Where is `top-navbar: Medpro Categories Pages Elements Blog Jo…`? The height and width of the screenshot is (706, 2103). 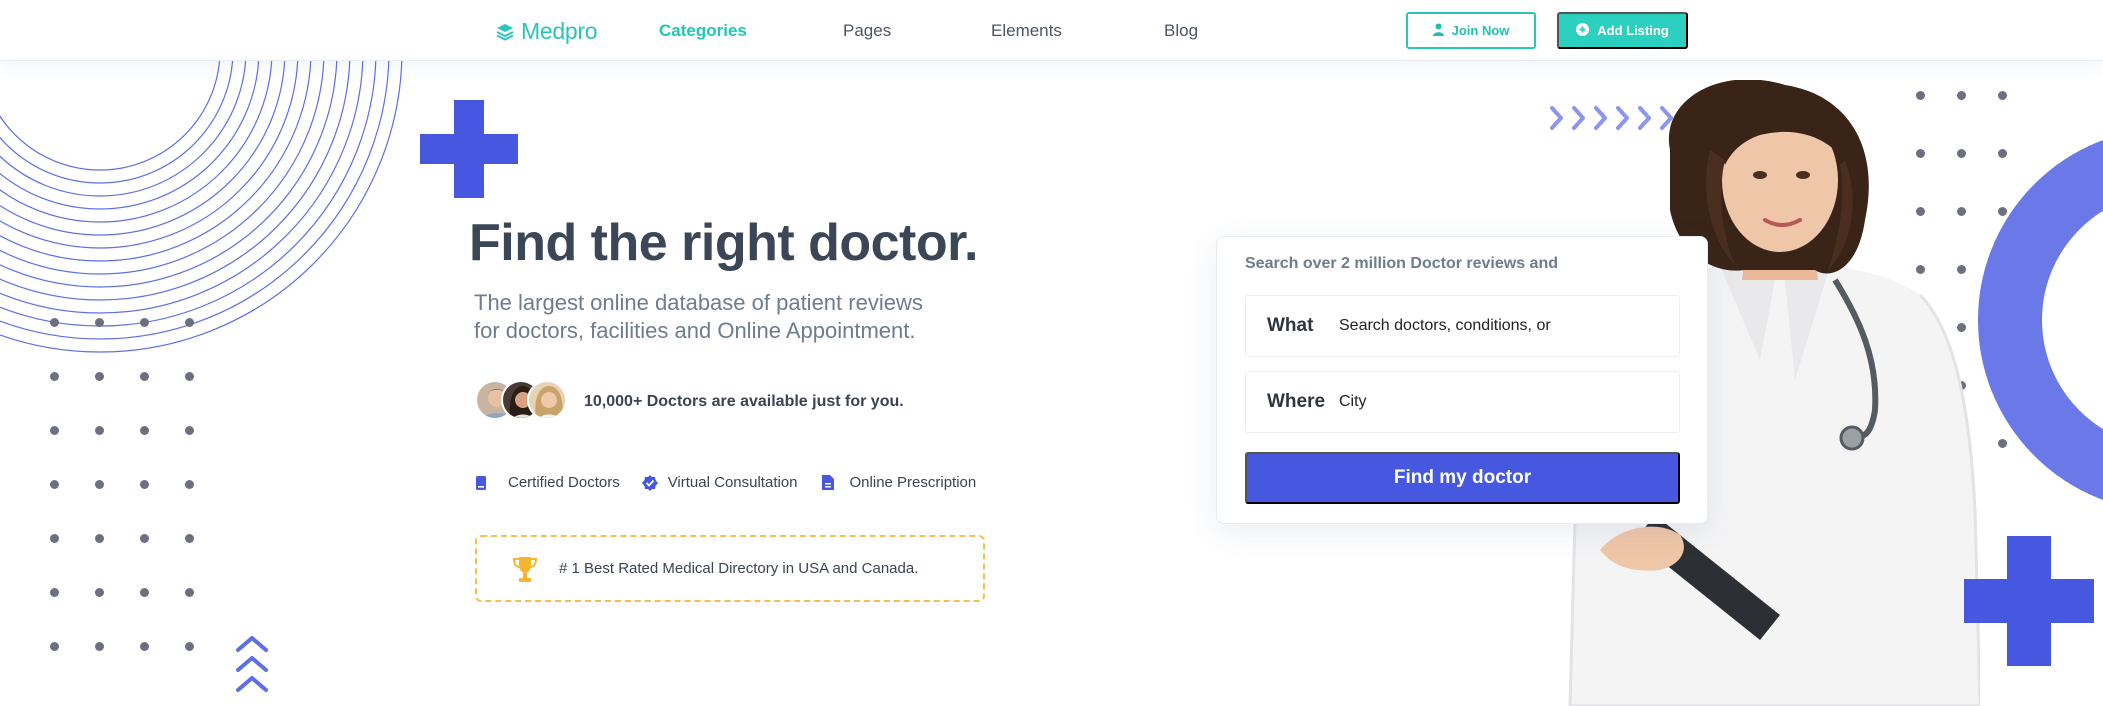 top-navbar: Medpro Categories Pages Elements Blog Jo… is located at coordinates (1051, 30).